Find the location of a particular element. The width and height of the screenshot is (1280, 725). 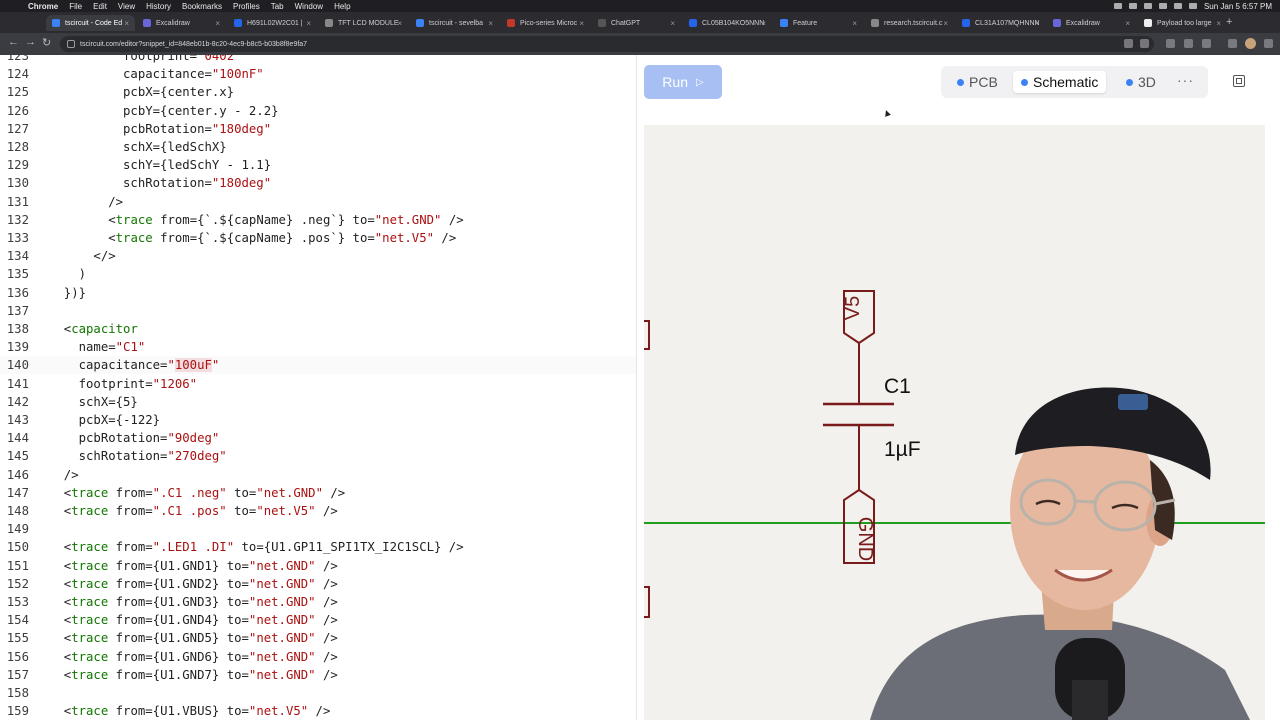

run-button: Run ▷ is located at coordinates (683, 82).